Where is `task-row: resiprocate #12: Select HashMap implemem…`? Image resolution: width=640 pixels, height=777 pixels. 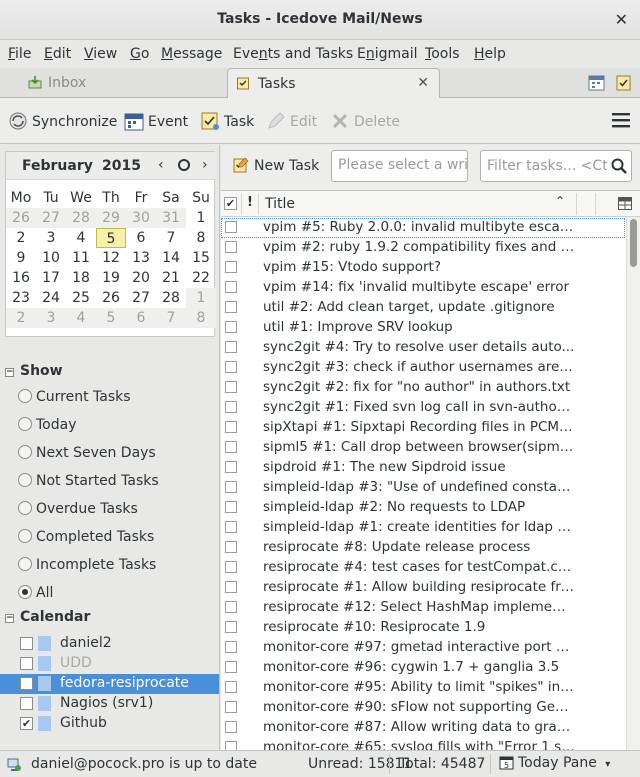
task-row: resiprocate #12: Select HashMap implemem… is located at coordinates (423, 608).